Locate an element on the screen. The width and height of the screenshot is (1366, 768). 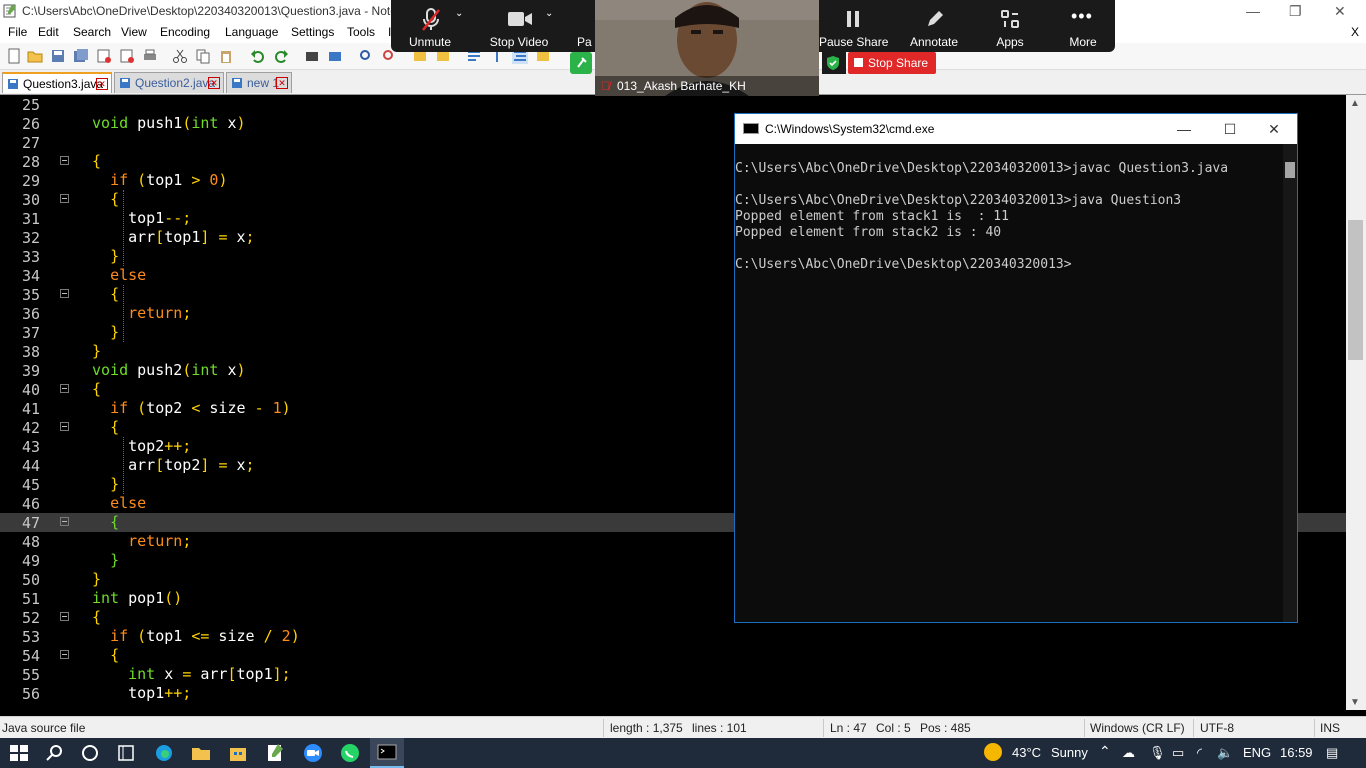
replace-icon is located at coordinates (335, 56).